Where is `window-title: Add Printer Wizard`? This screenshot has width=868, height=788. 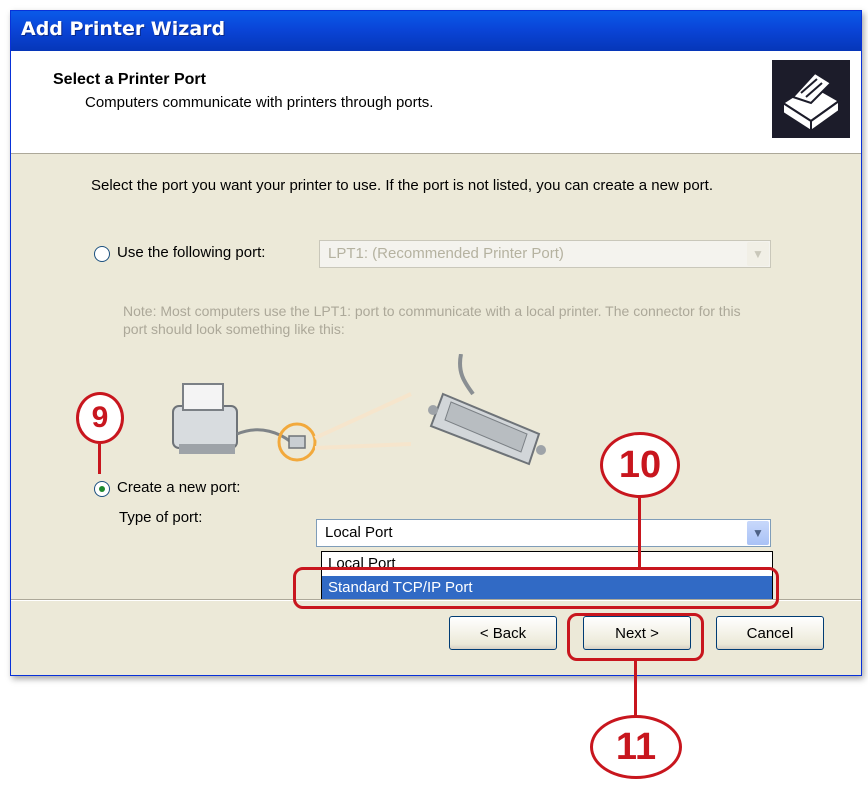
window-title: Add Printer Wizard is located at coordinates (123, 29).